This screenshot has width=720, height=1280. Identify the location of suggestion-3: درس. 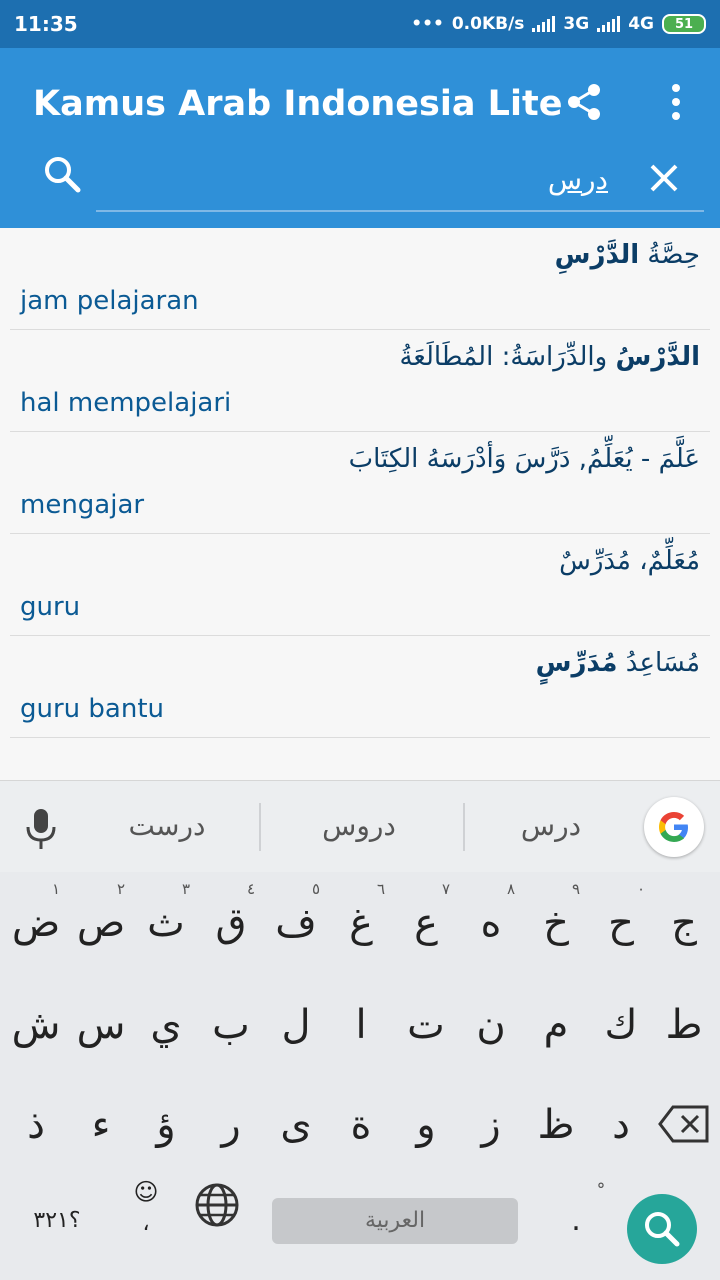
(551, 825).